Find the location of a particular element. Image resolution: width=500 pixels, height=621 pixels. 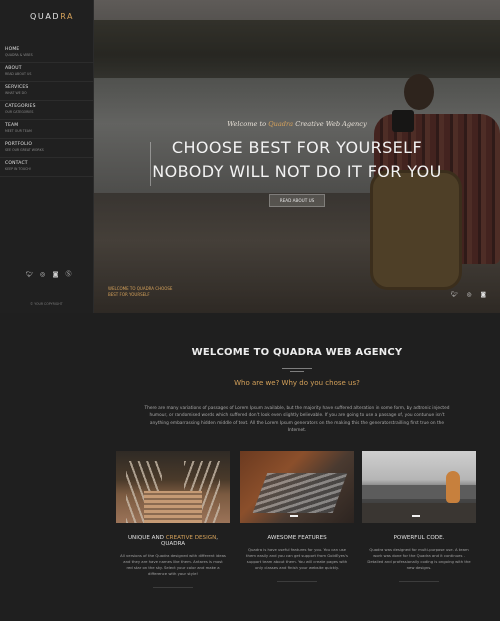

hero-welcome-prefix: Welcome to is located at coordinates (247, 124).